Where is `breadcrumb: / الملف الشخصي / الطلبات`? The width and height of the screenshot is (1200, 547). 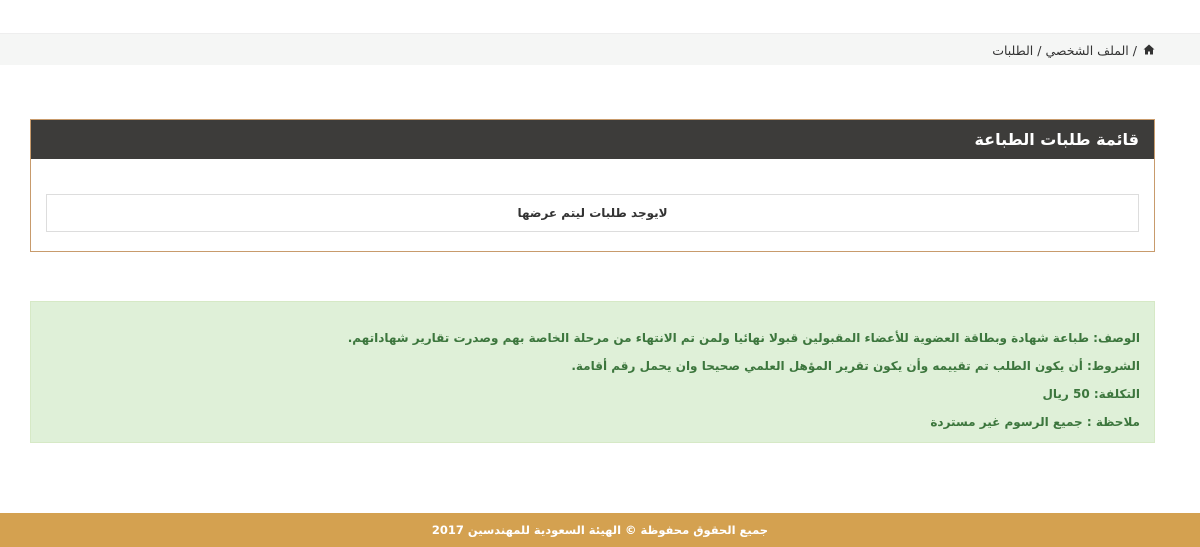
breadcrumb: / الملف الشخصي / الطلبات is located at coordinates (1073, 50).